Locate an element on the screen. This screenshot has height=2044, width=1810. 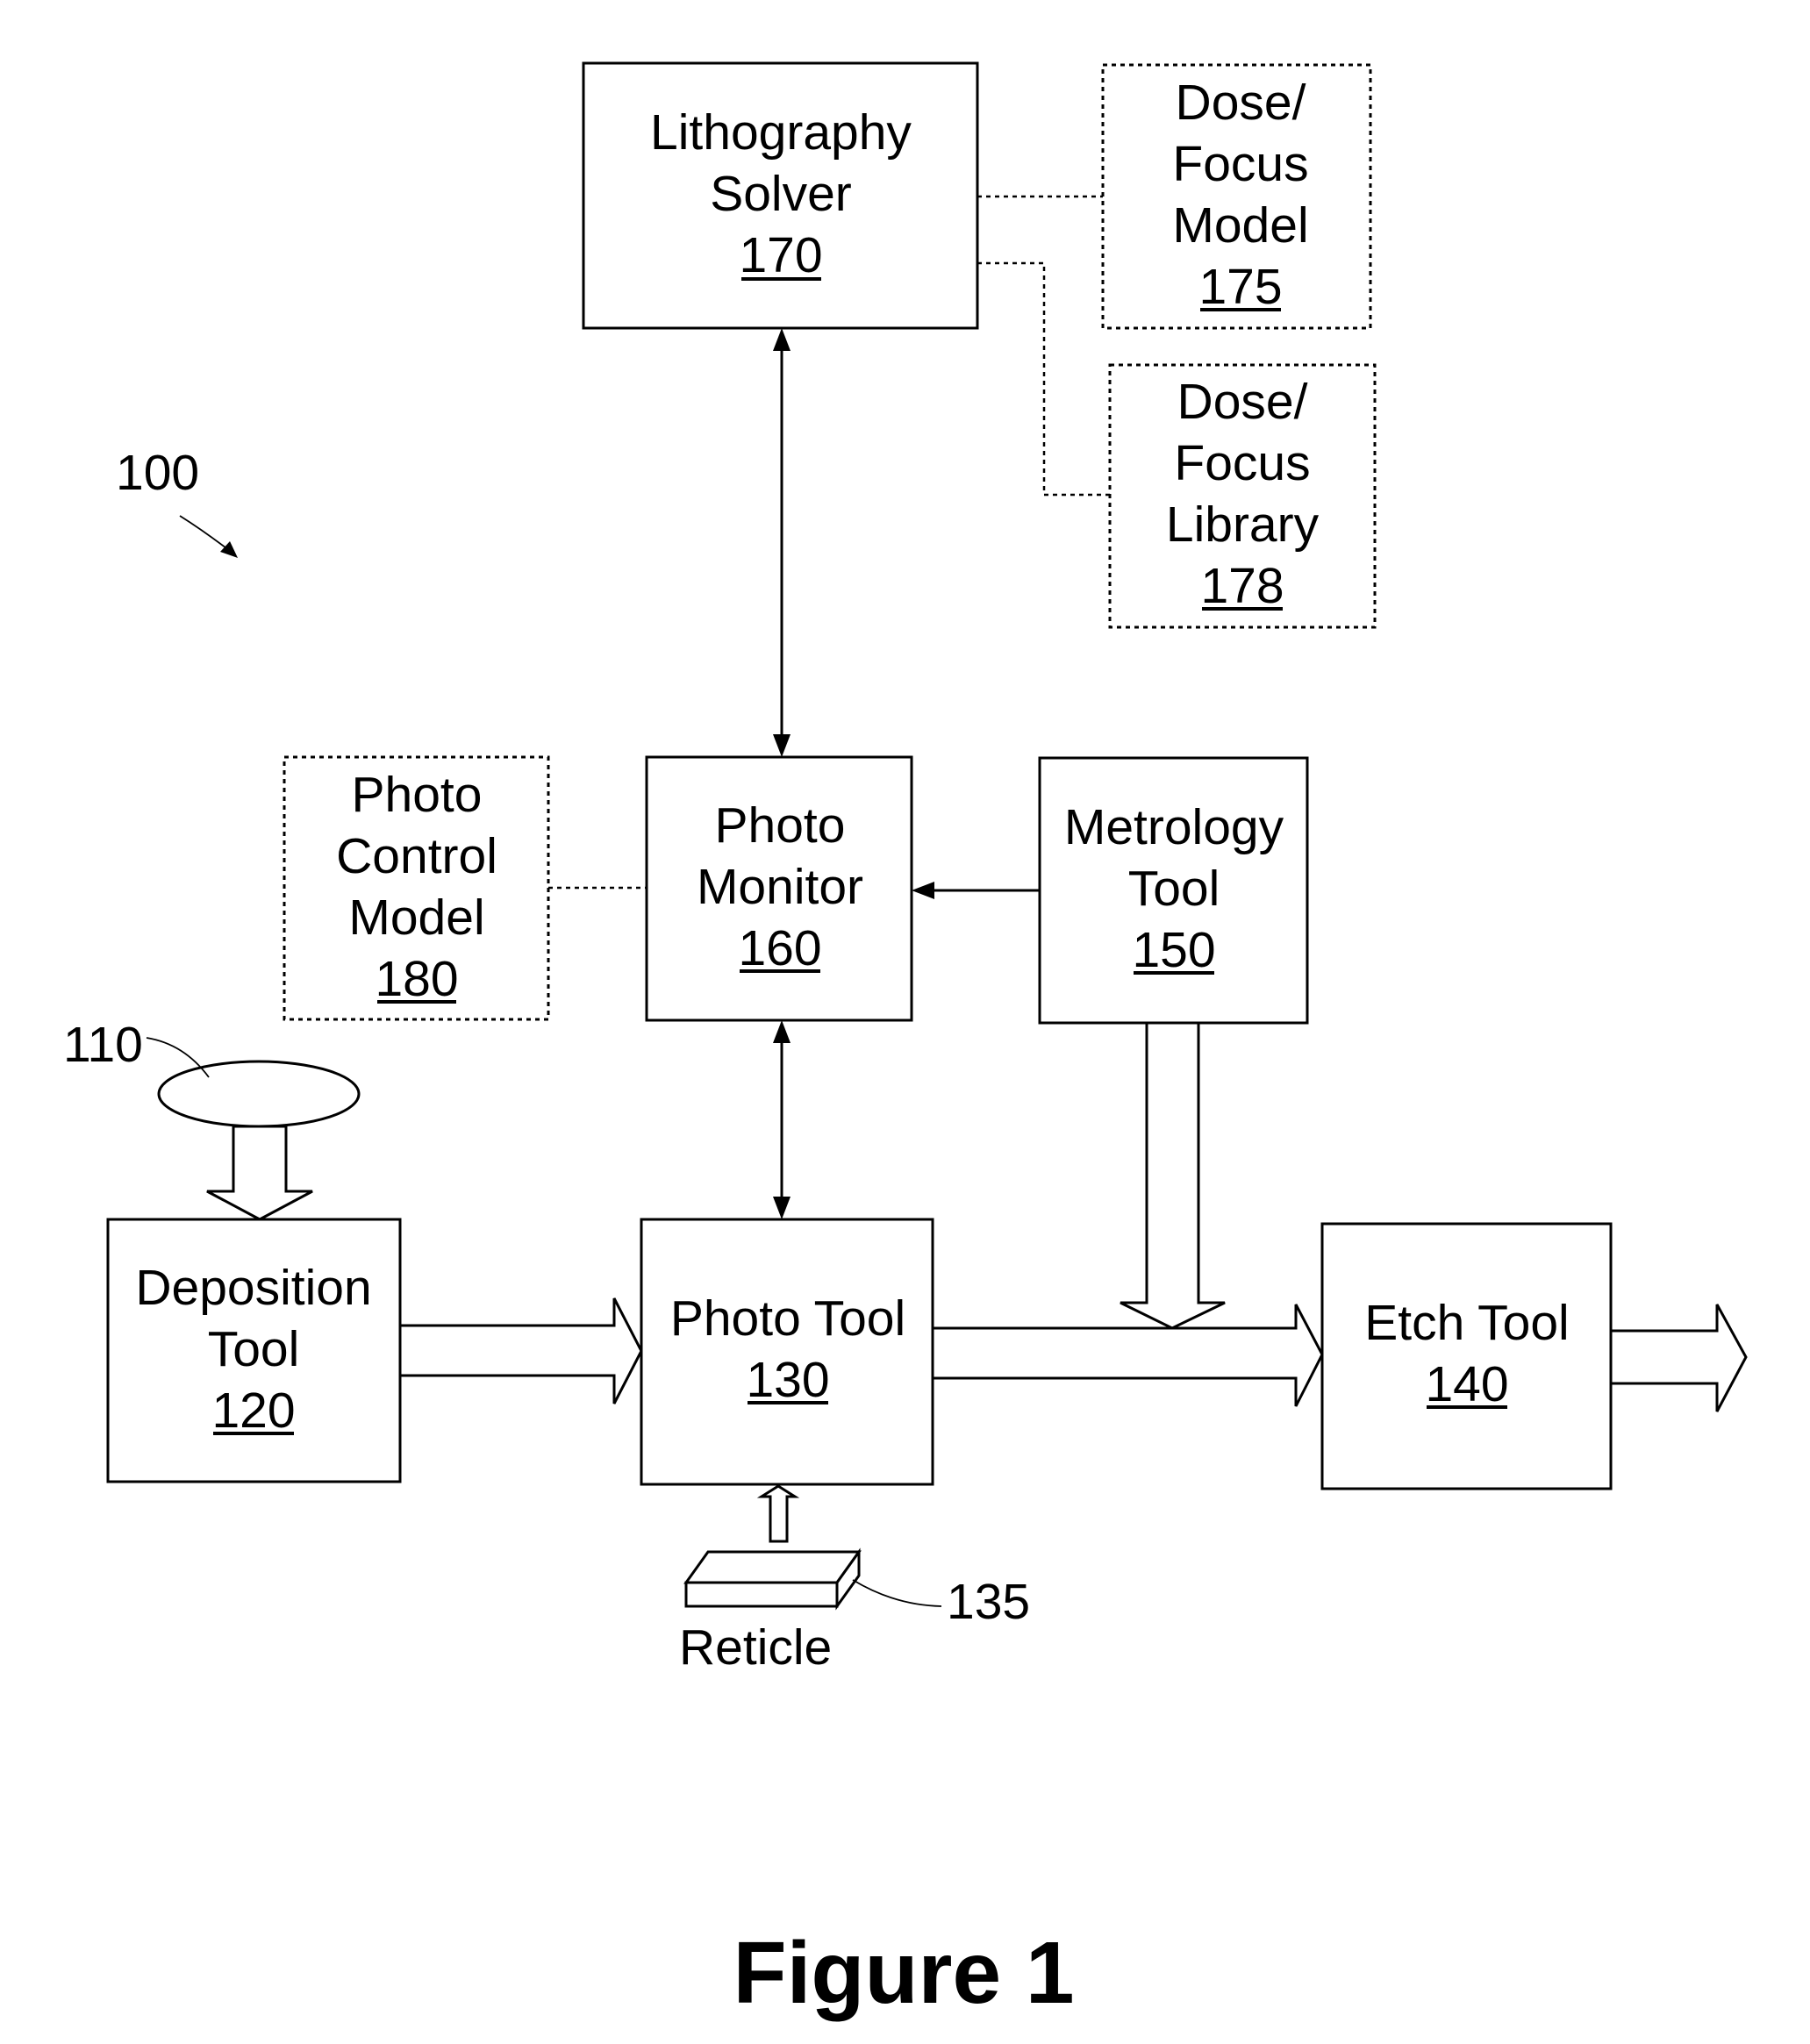
block-ref-number: 175 is located at coordinates (1240, 287).